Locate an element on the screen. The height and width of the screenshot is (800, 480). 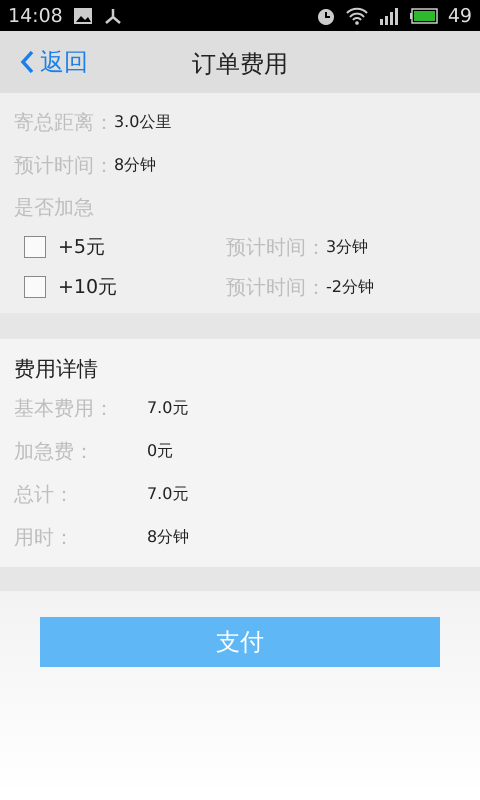
chevron-left-icon is located at coordinates (27, 62).